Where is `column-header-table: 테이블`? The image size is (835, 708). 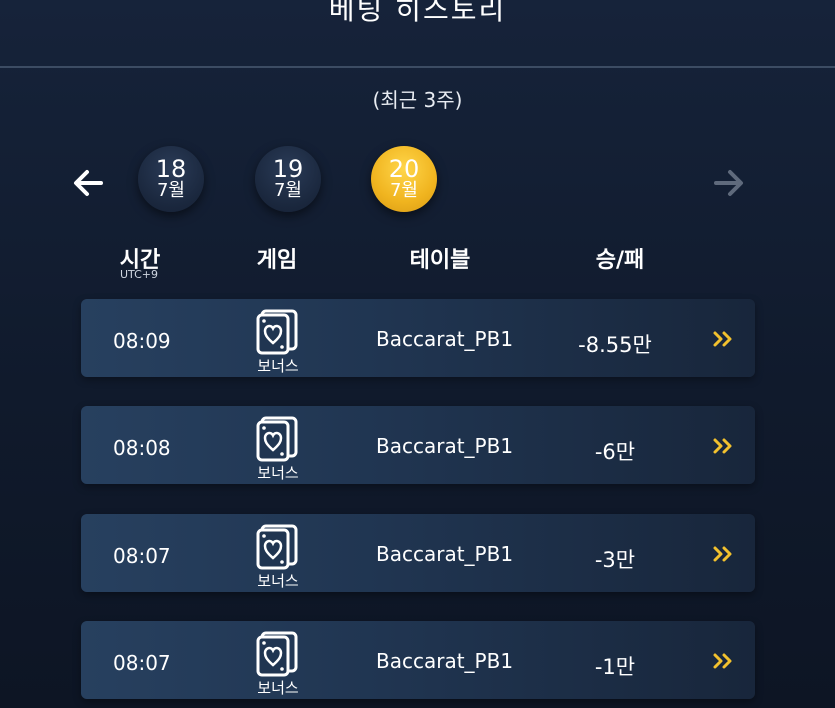
column-header-table: 테이블 is located at coordinates (440, 260).